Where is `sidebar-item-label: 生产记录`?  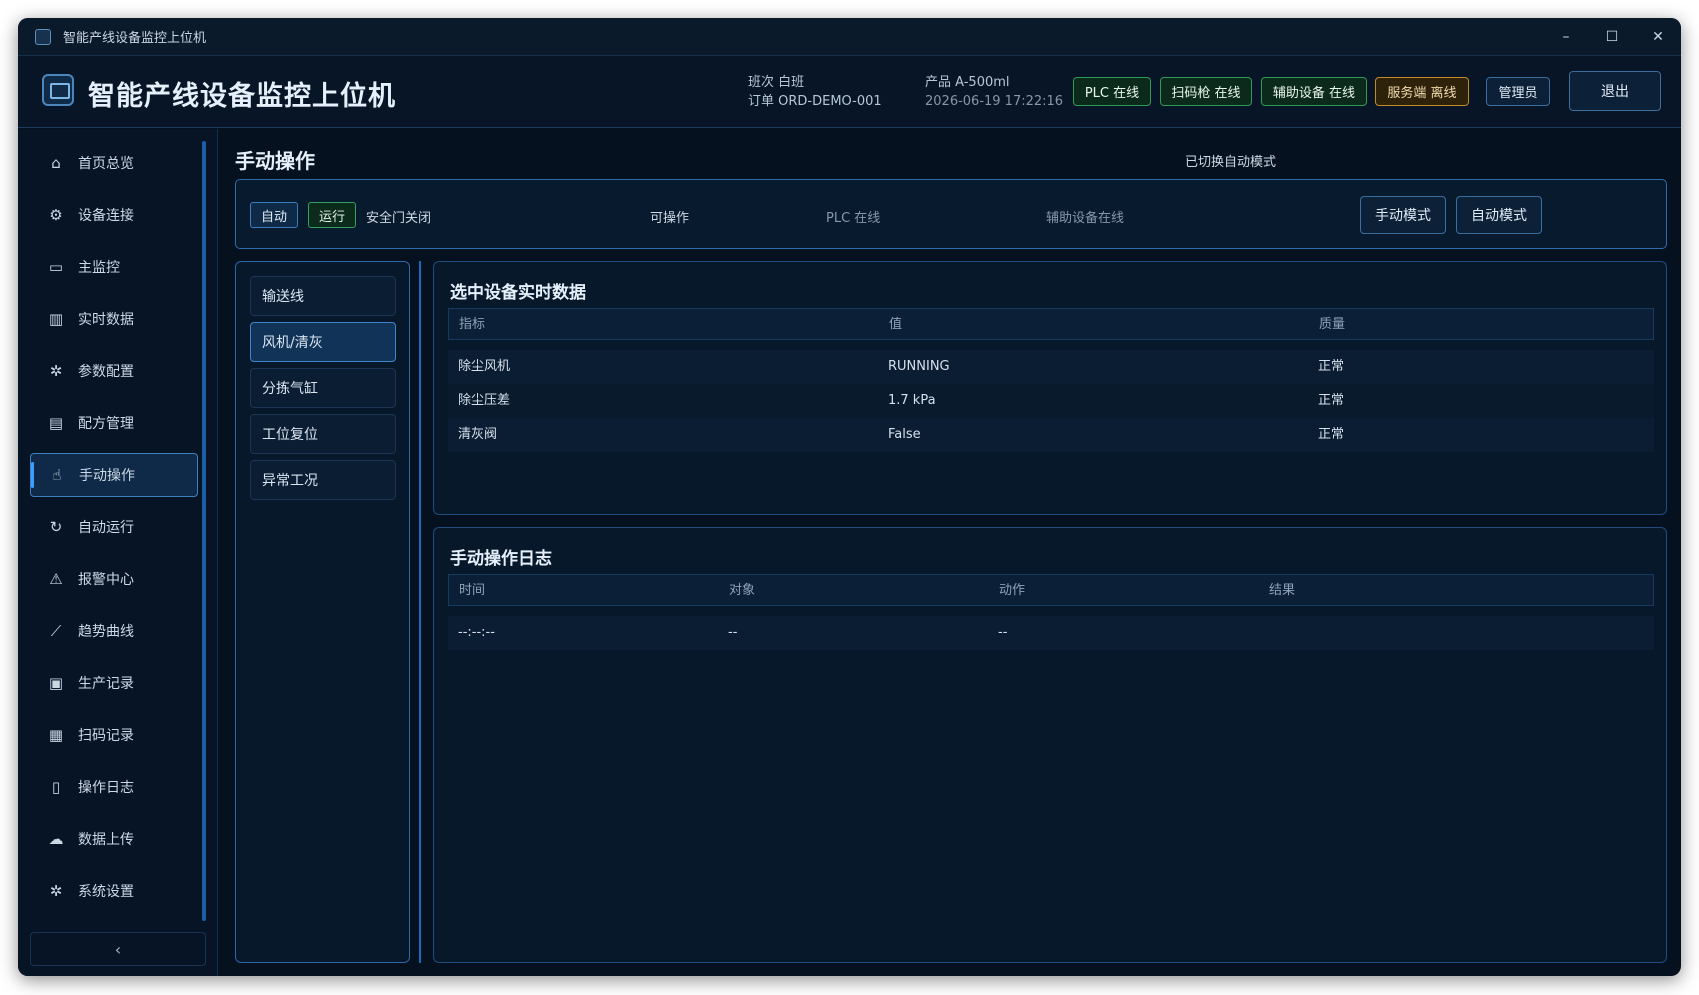 sidebar-item-label: 生产记录 is located at coordinates (106, 684).